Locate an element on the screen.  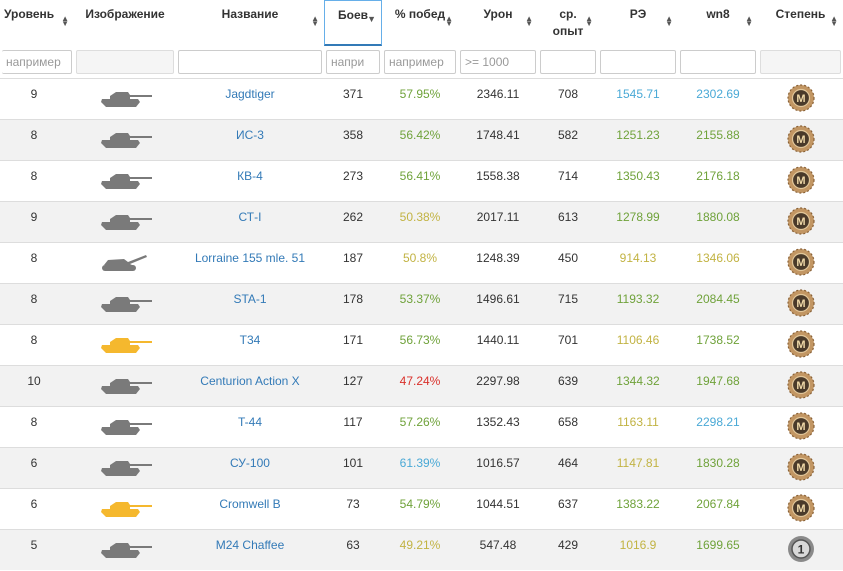
table-row: 8 T-44 117 57.26% 1352.43 658 1163.11 2298.21 M is located at coordinates (421, 426).